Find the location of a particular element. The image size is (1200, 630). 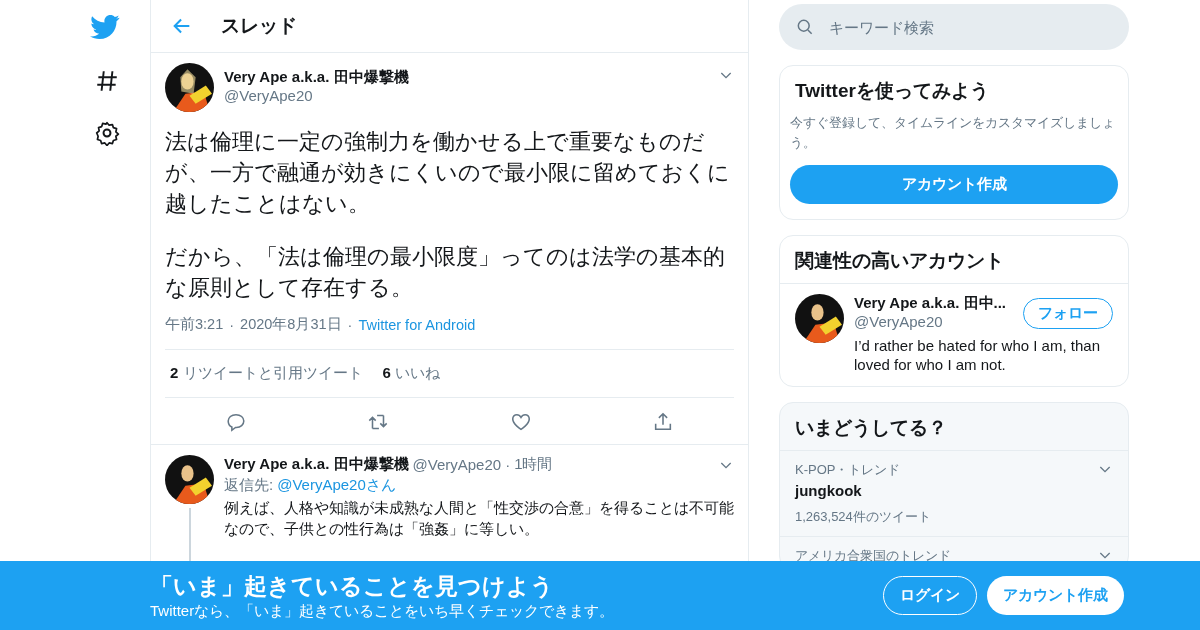

banner-title: 「いま」起きていることを見つけよう is located at coordinates (352, 586).